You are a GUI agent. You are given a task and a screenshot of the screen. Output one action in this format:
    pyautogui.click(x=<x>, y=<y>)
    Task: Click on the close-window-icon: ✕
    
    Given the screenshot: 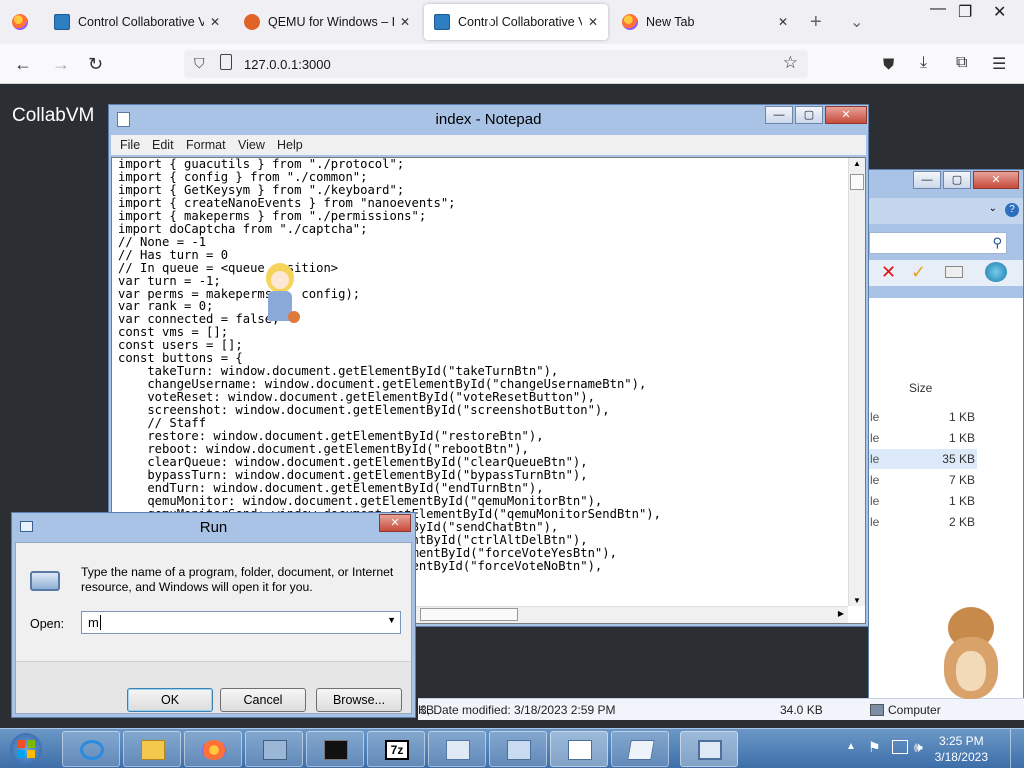 What is the action you would take?
    pyautogui.click(x=999, y=12)
    